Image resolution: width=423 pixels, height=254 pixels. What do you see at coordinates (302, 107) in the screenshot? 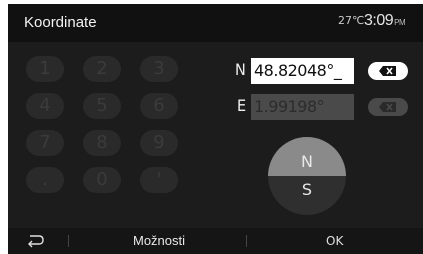
I see `east-coordinate-field: 1.99198°` at bounding box center [302, 107].